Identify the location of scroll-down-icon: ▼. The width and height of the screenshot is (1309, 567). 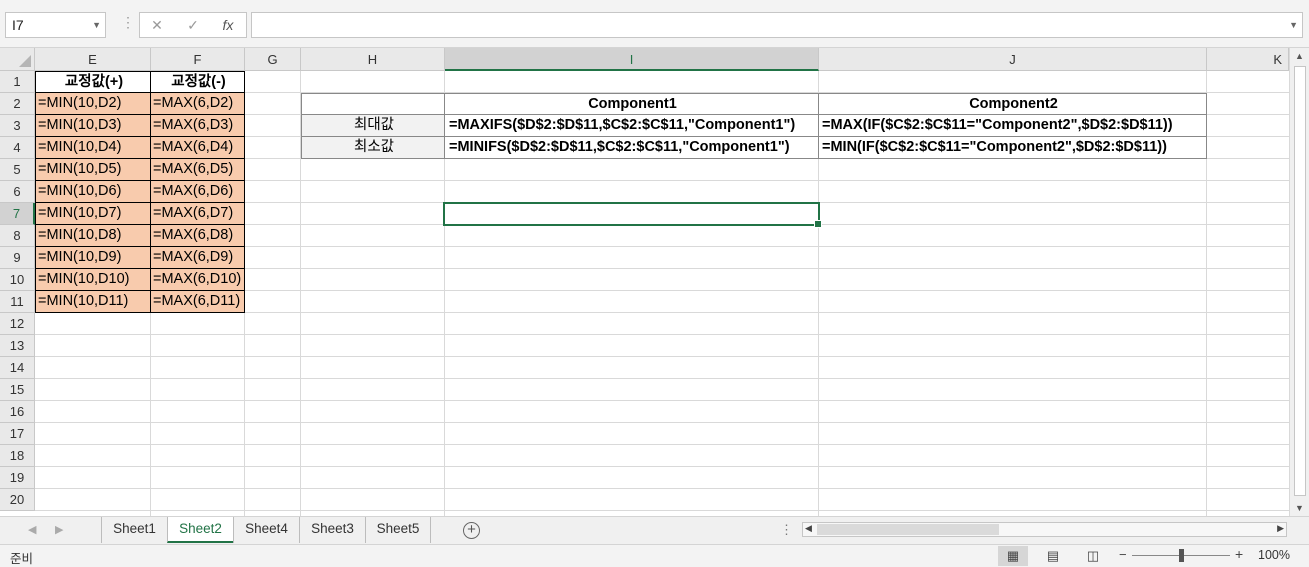
(1299, 508).